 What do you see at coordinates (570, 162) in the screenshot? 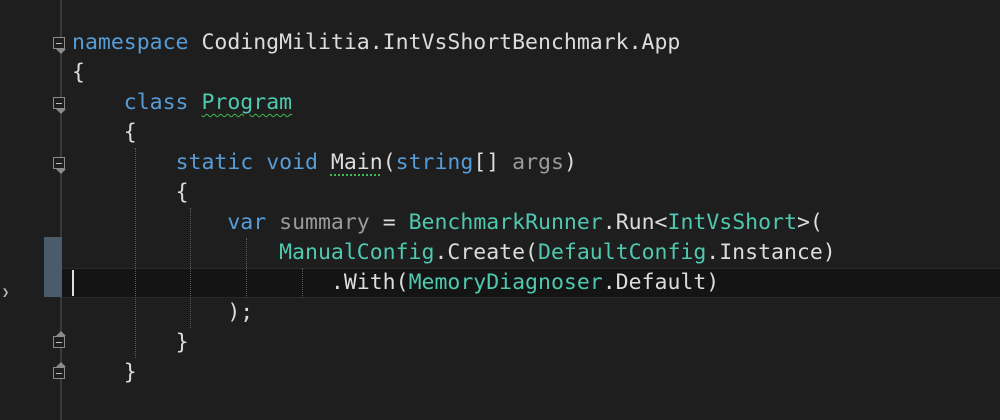
I see `code-token: )` at bounding box center [570, 162].